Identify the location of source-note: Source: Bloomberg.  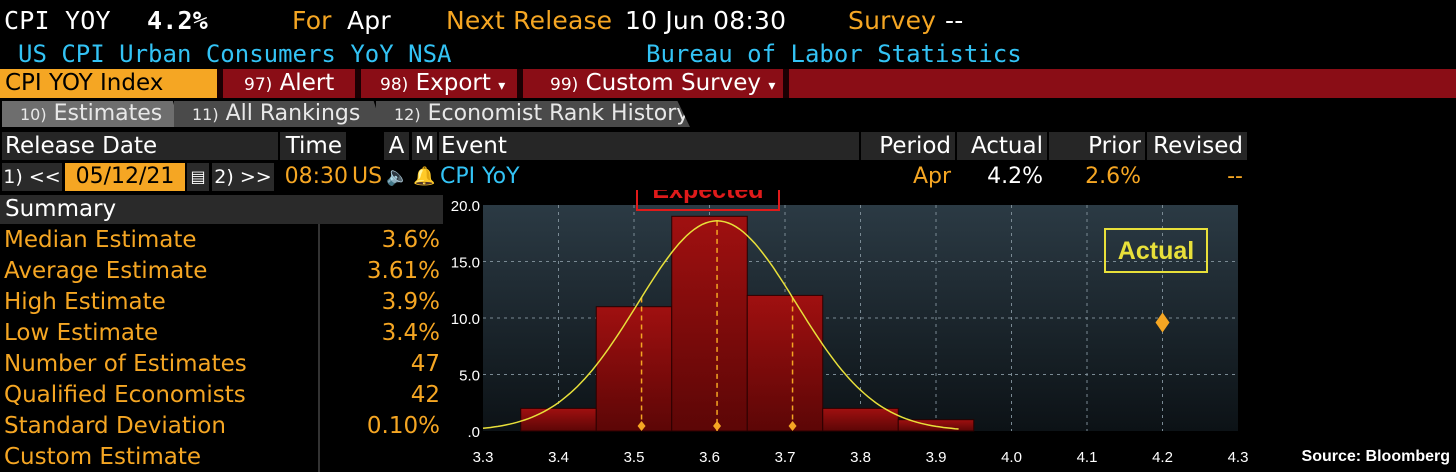
(1375, 456).